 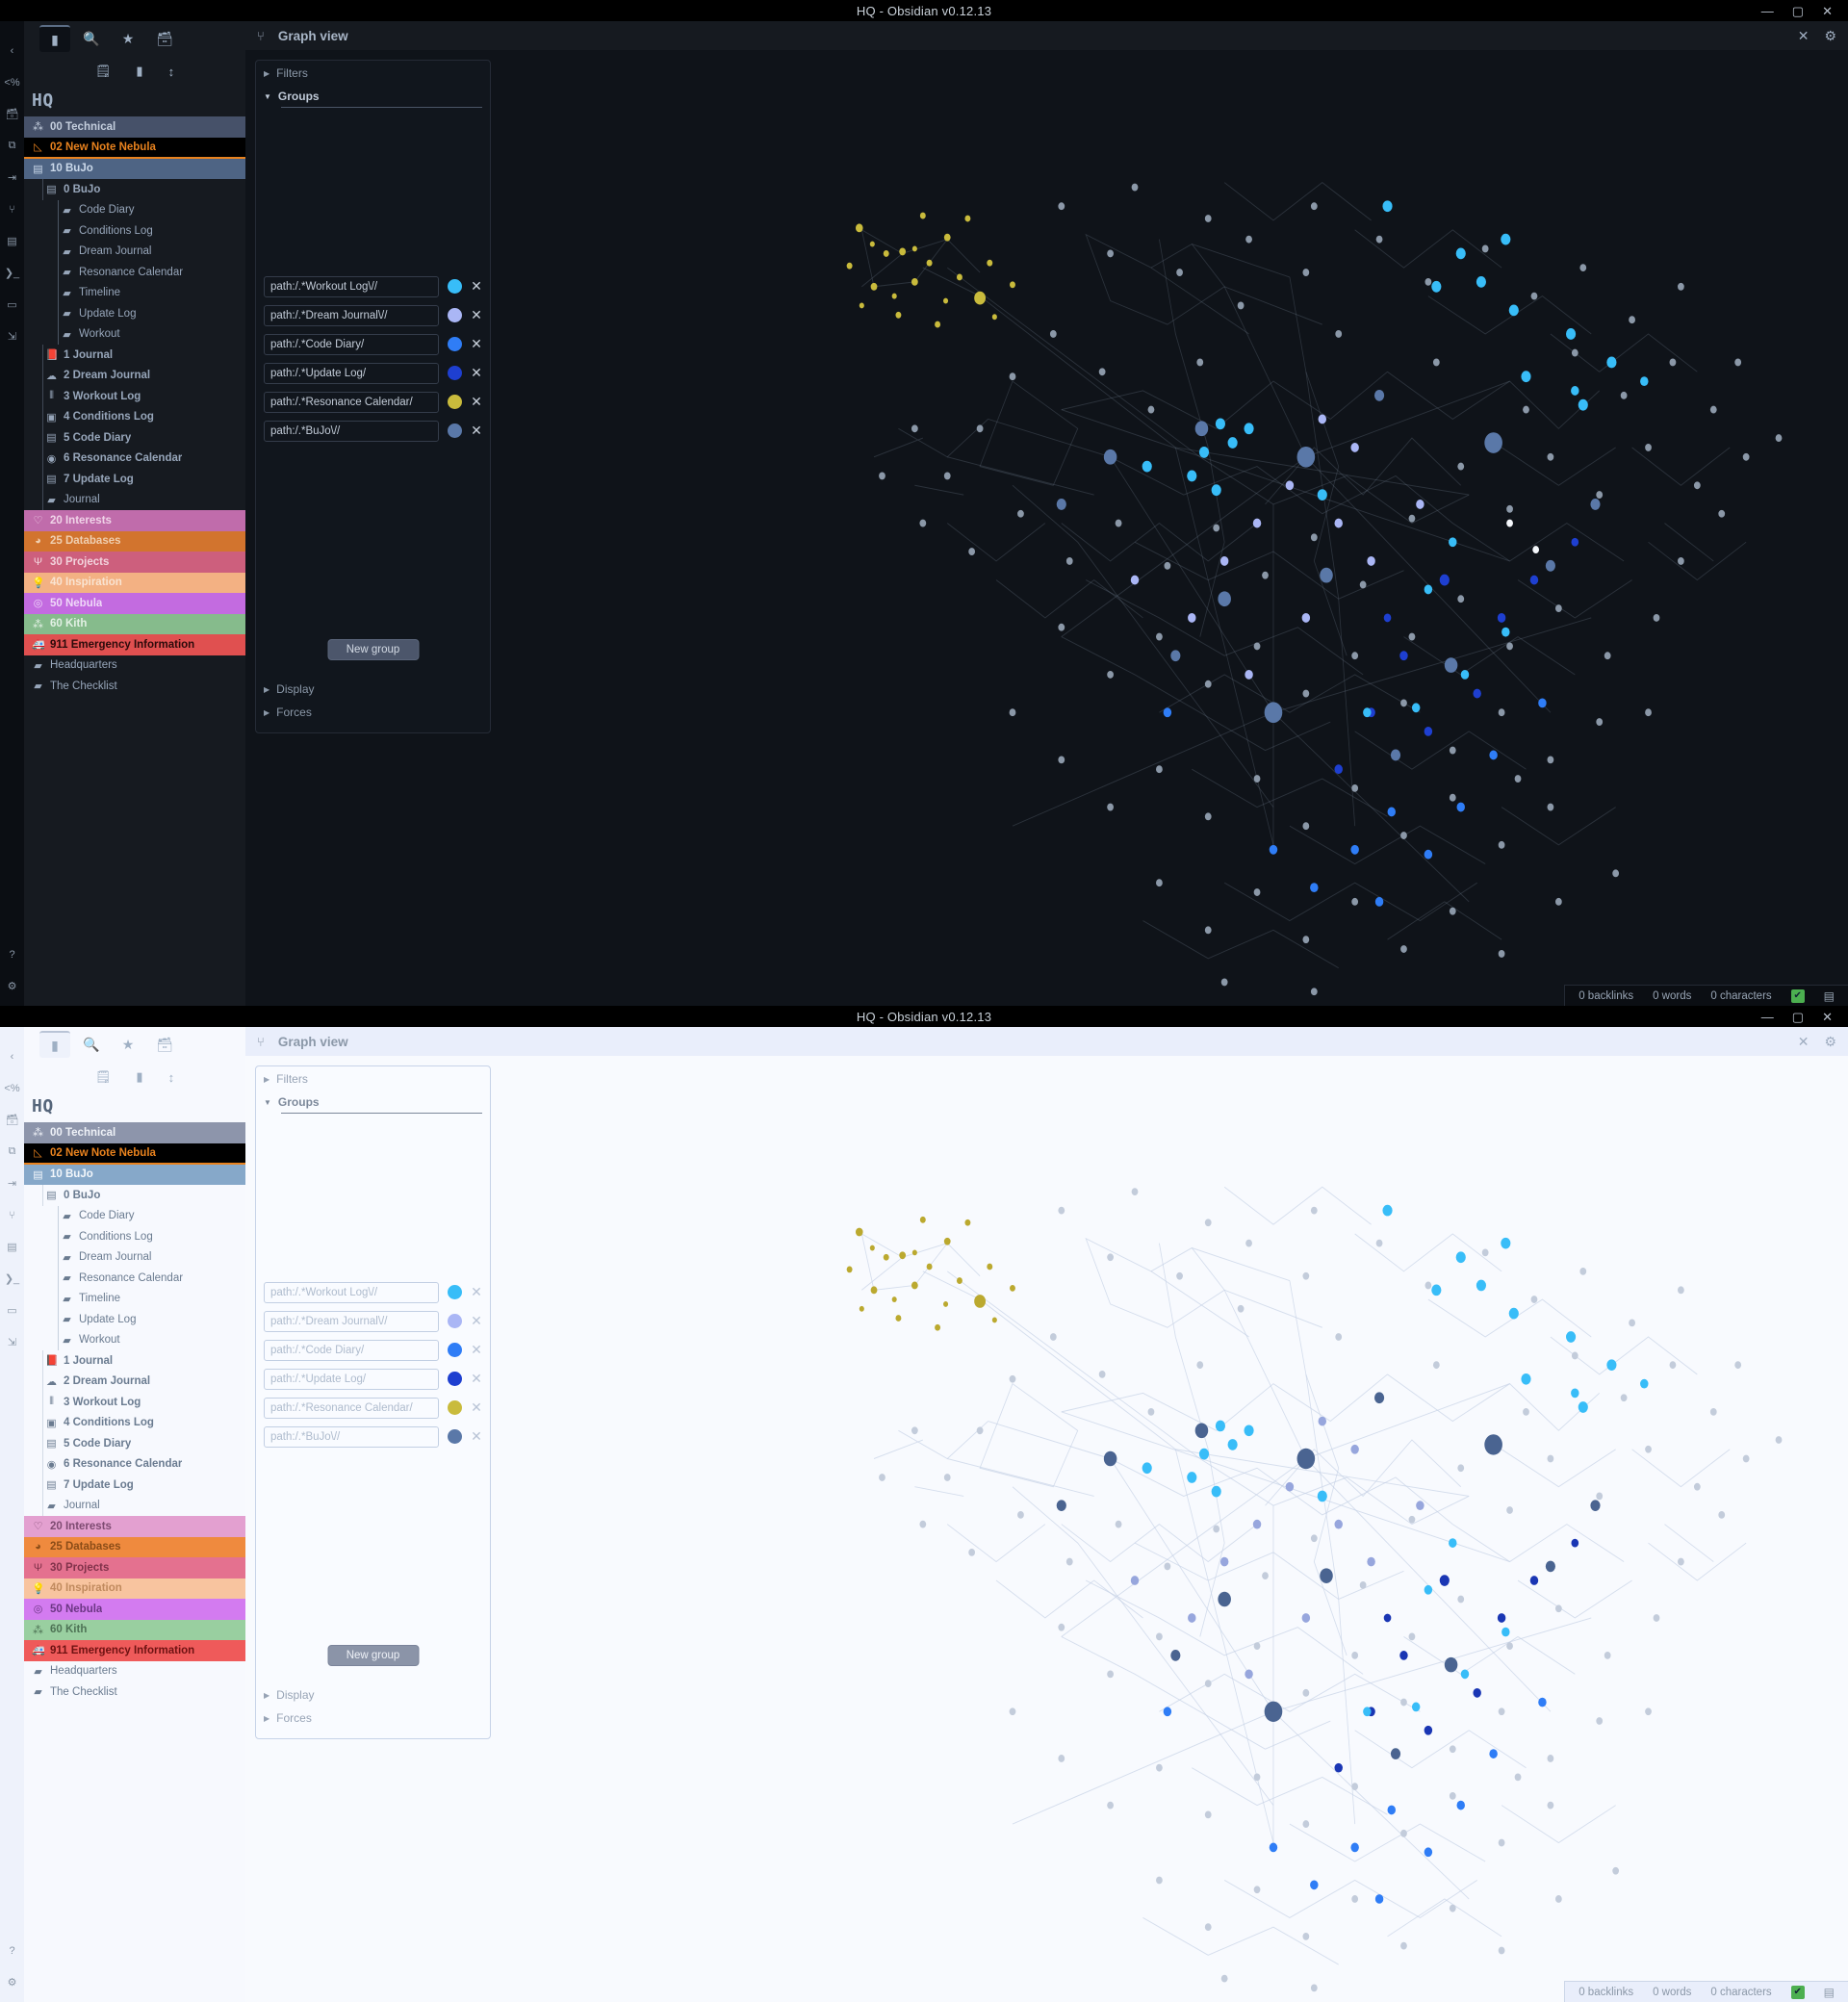 I want to click on file-tree-item: ⁂ 00 Technical, so click(x=134, y=1132).